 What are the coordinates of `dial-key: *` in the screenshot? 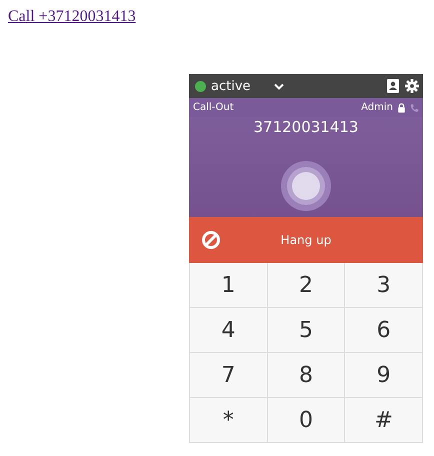 It's located at (229, 420).